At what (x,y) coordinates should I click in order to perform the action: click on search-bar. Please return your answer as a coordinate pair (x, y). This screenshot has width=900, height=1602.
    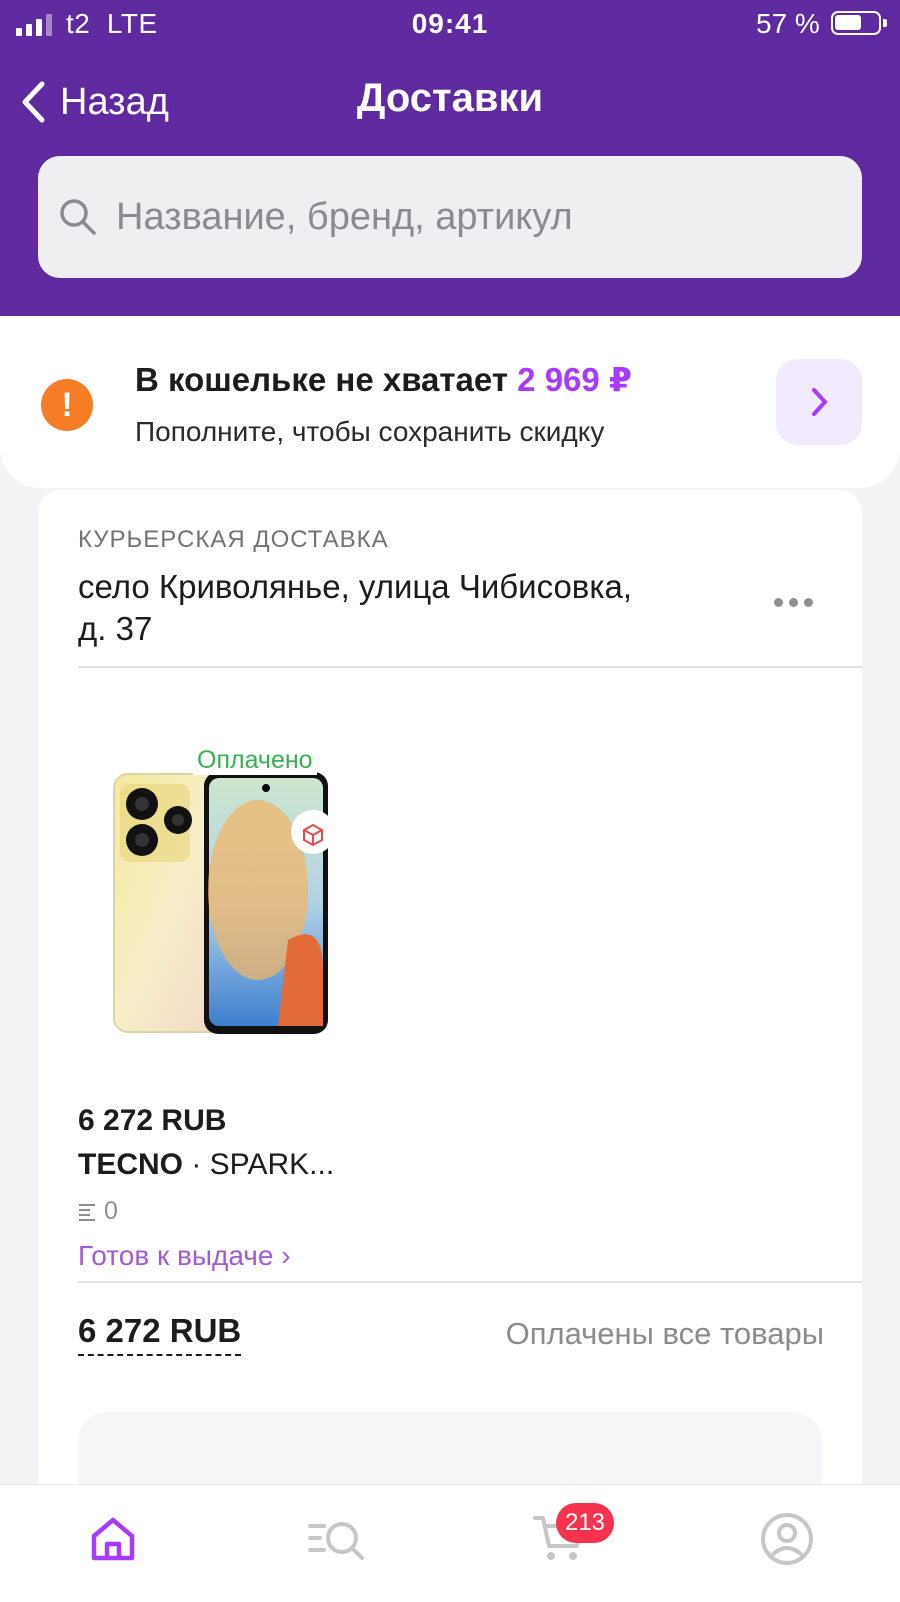
    Looking at the image, I should click on (450, 217).